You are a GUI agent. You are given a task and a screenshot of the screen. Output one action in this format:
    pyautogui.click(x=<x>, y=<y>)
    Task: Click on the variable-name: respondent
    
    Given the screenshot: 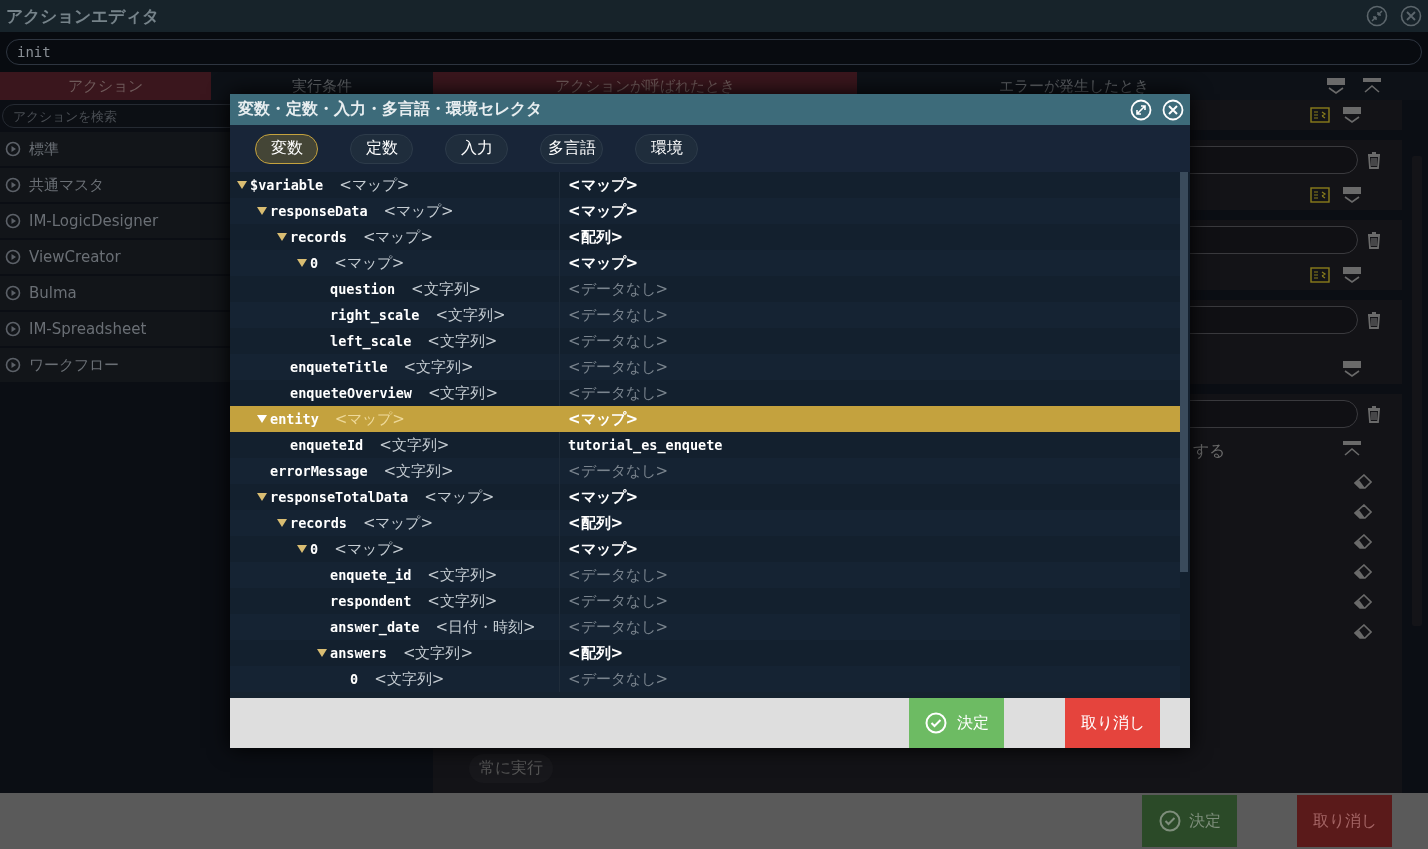 What is the action you would take?
    pyautogui.click(x=371, y=601)
    